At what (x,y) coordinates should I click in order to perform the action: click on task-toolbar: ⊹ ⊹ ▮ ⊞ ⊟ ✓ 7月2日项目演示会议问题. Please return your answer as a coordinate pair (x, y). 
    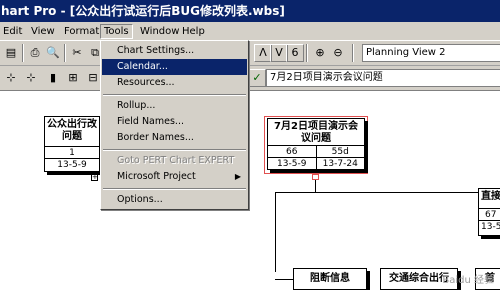
    Looking at the image, I should click on (250, 78).